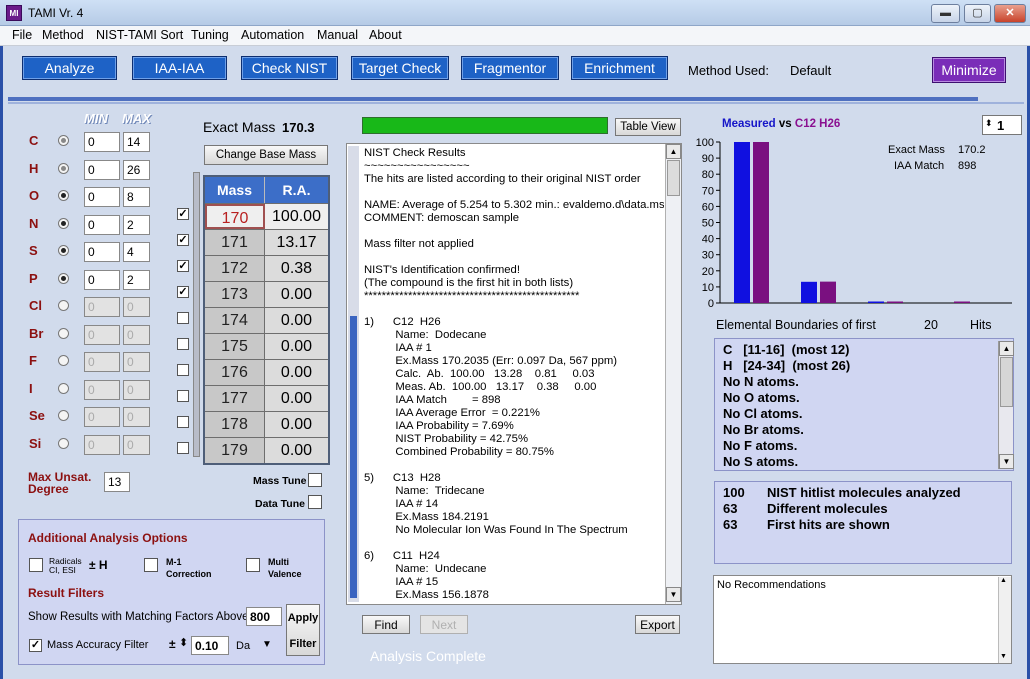  What do you see at coordinates (337, 35) in the screenshot?
I see `menu-manual: Manual` at bounding box center [337, 35].